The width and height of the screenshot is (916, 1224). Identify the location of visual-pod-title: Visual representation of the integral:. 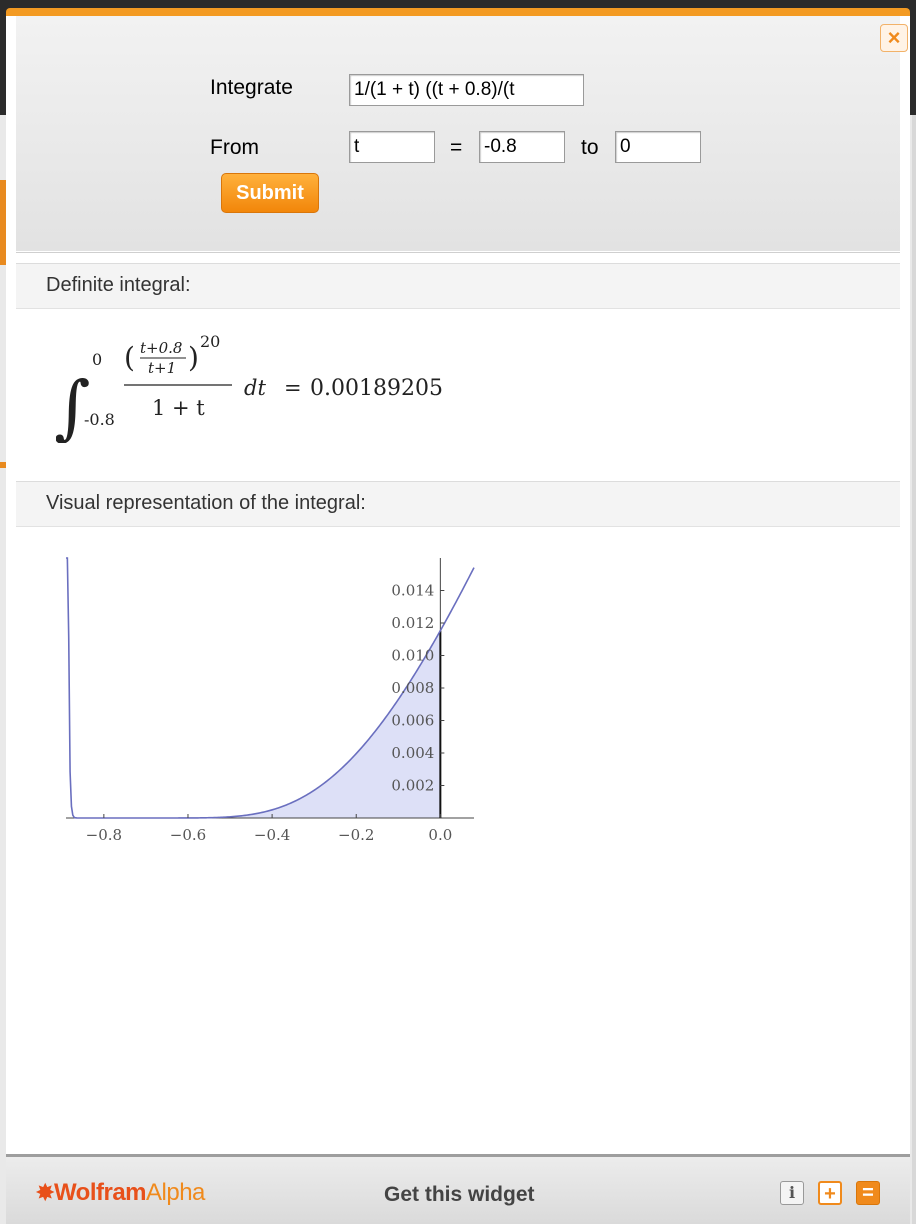
(458, 504).